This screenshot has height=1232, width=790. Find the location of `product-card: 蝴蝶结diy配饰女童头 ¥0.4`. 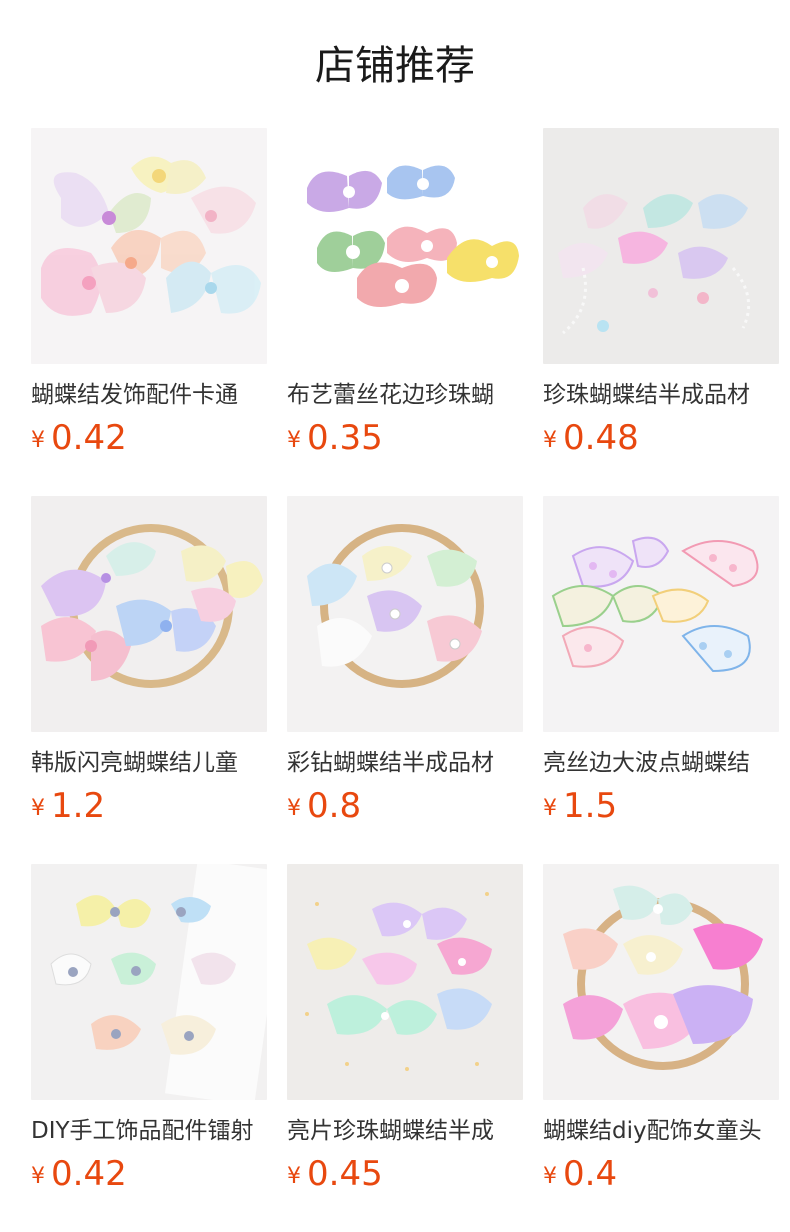

product-card: 蝴蝶结diy配饰女童头 ¥0.4 is located at coordinates (661, 1029).